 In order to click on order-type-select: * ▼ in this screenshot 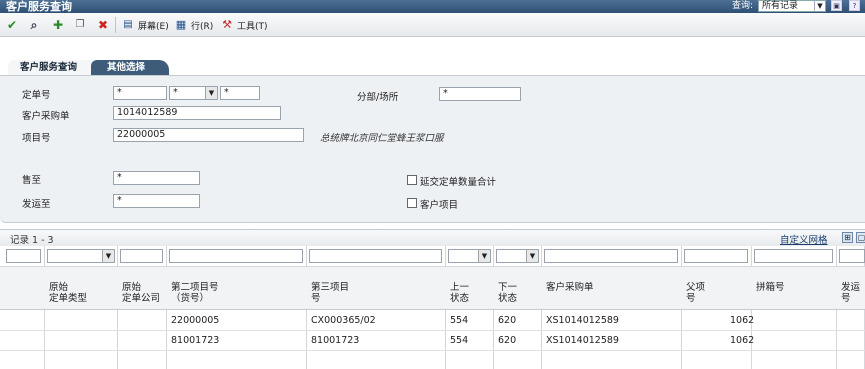, I will do `click(193, 93)`.